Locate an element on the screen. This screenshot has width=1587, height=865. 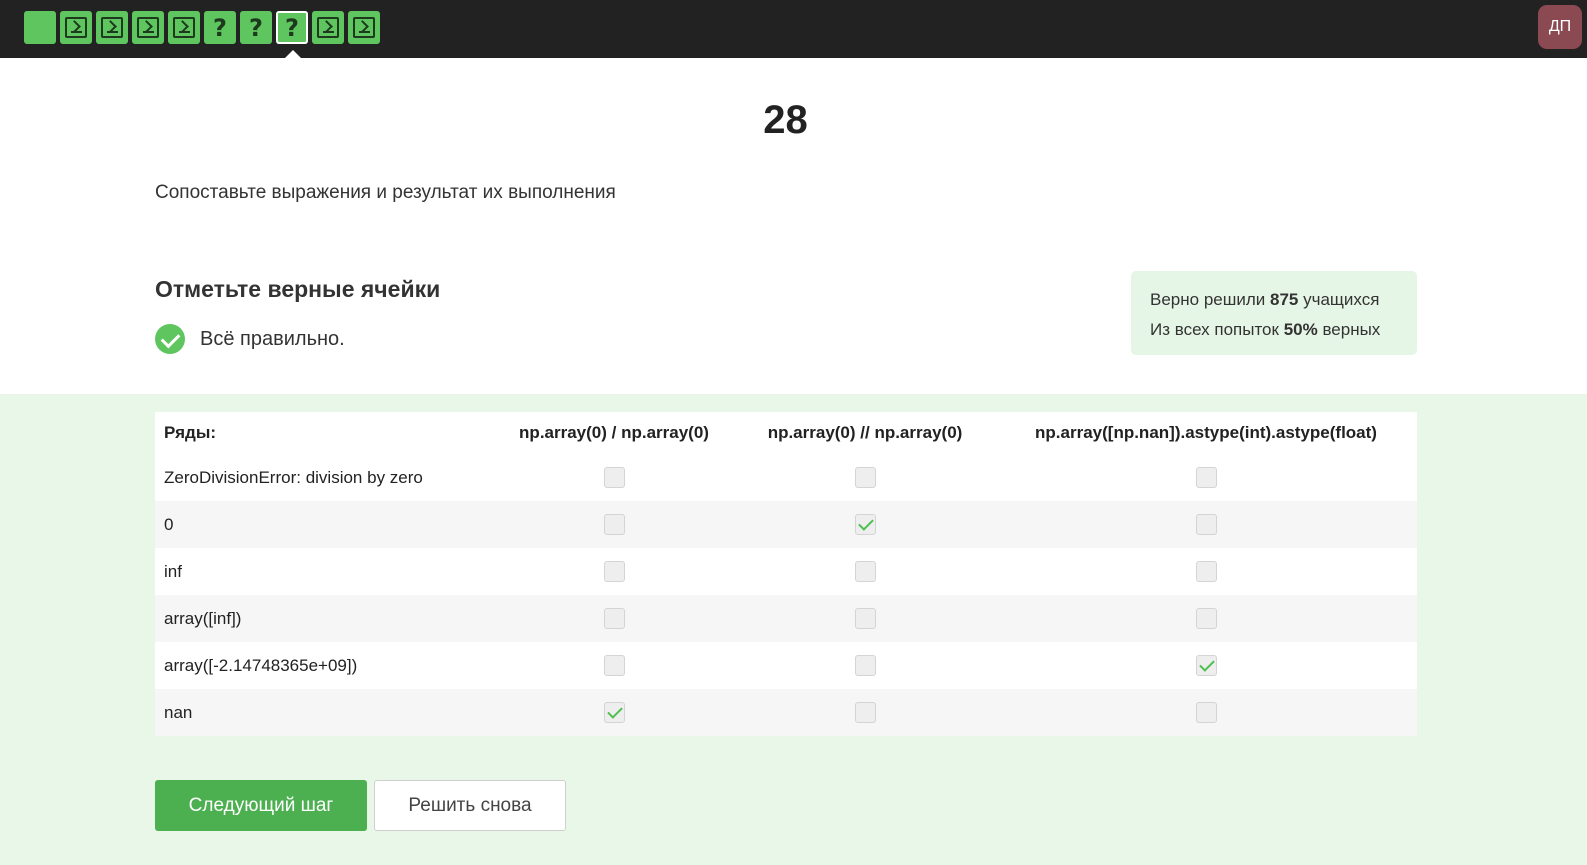
solve-again-button: Решить снова is located at coordinates (470, 805).